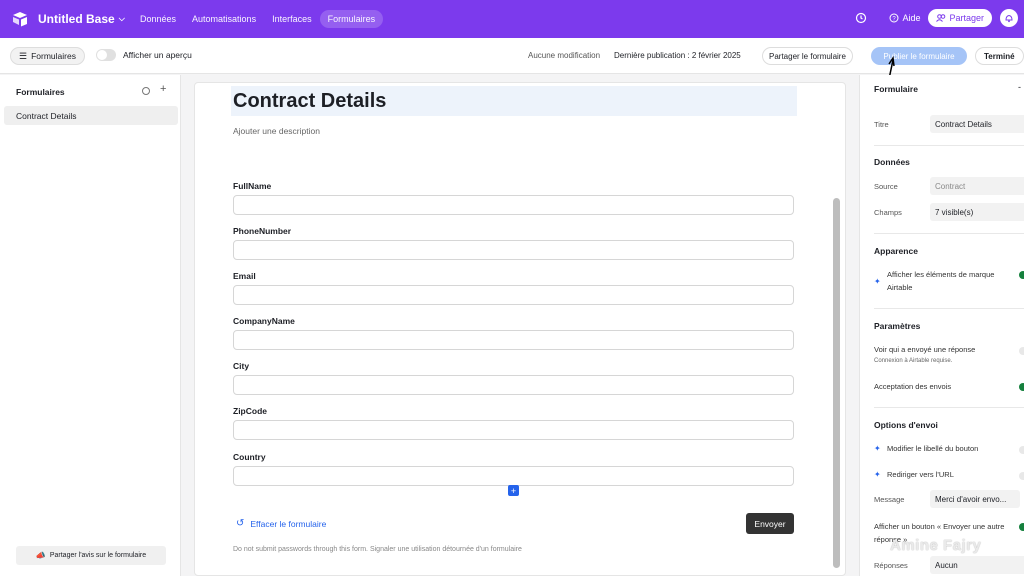 The height and width of the screenshot is (576, 1024). What do you see at coordinates (896, 251) in the screenshot?
I see `appearance-header: Apparence` at bounding box center [896, 251].